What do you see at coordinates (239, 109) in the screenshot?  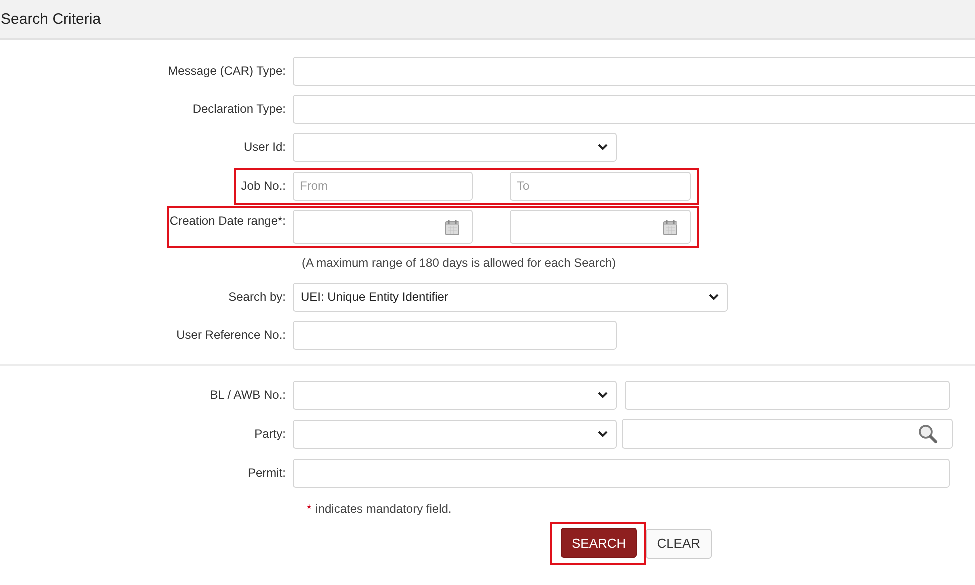 I see `field-label: Declaration Type:` at bounding box center [239, 109].